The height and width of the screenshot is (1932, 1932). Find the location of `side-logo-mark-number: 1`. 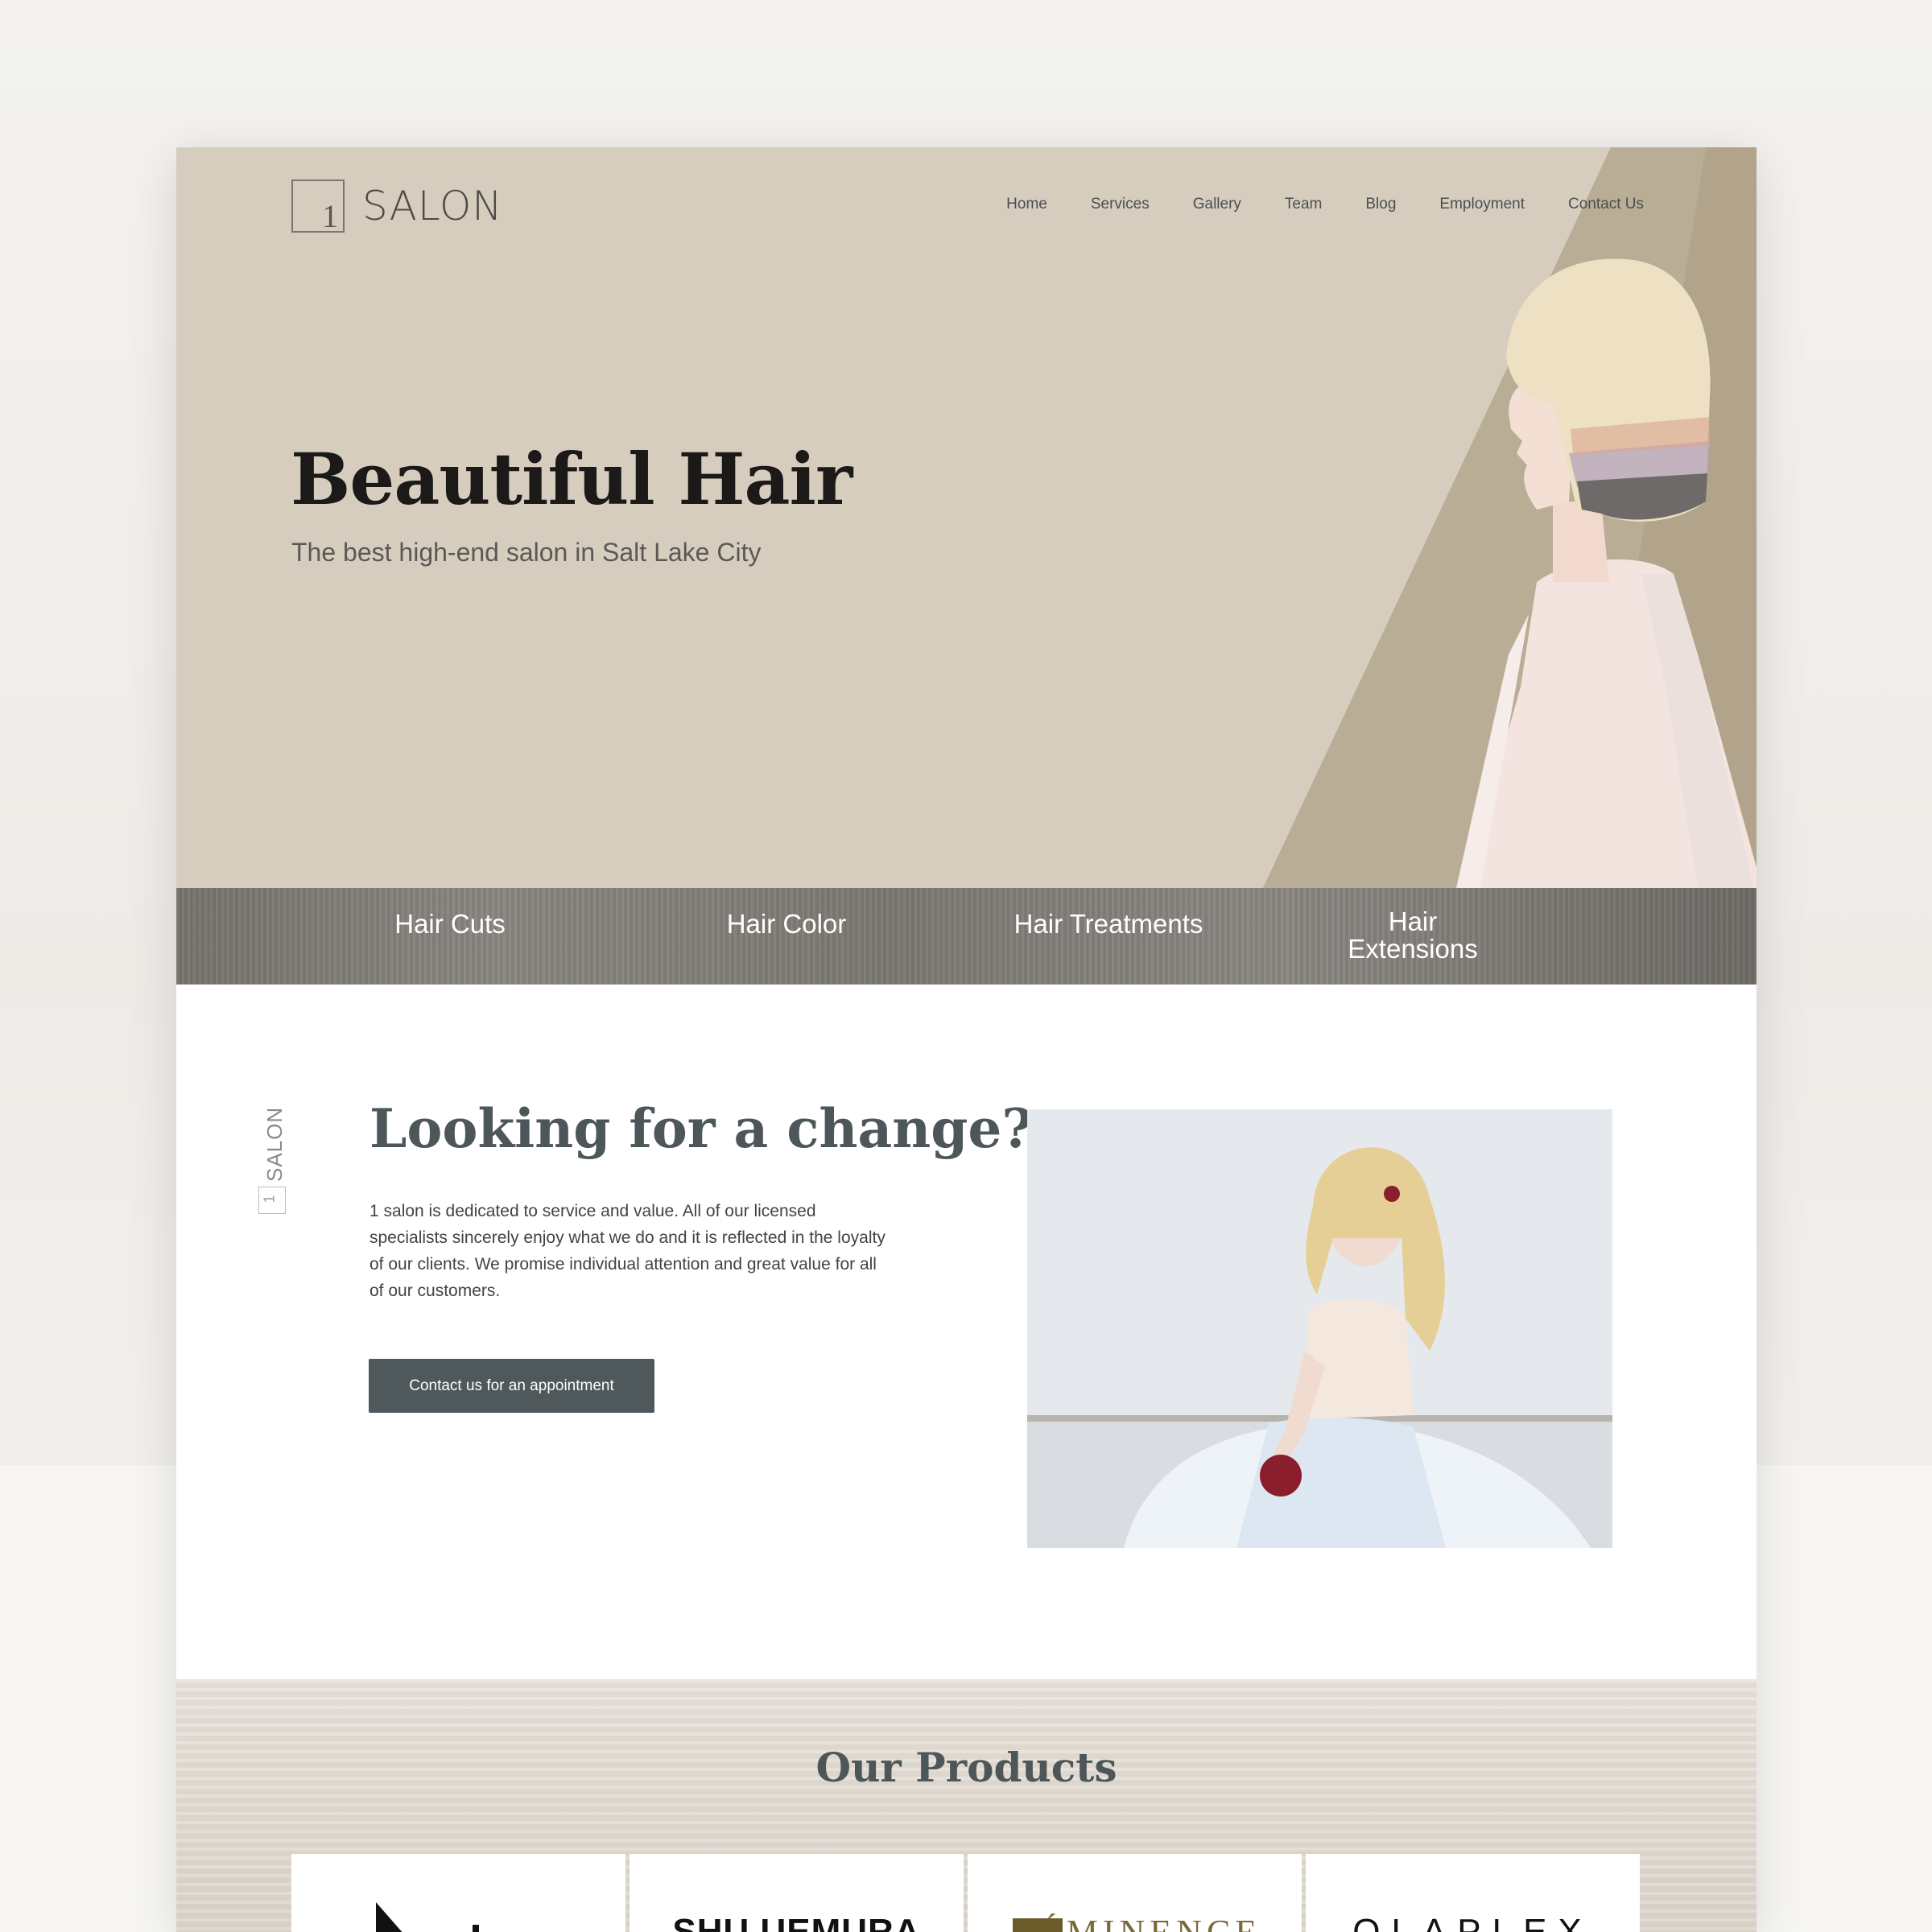

side-logo-mark-number: 1 is located at coordinates (269, 1199).